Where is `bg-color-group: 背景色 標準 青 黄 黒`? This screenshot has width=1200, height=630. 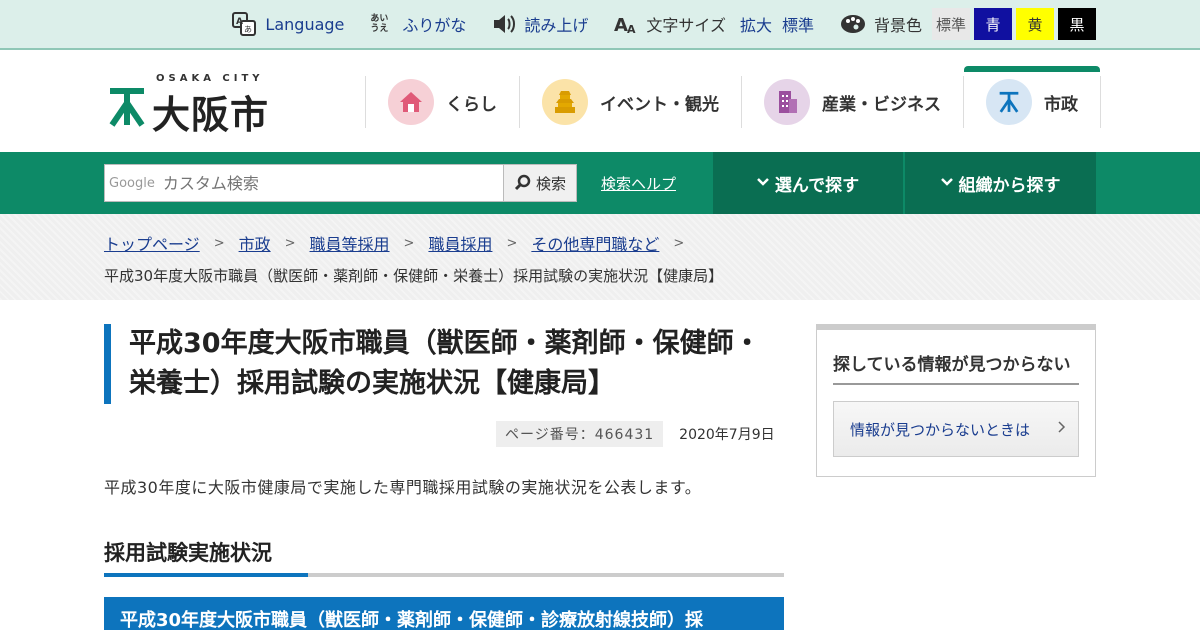 bg-color-group: 背景色 標準 青 黄 黒 is located at coordinates (968, 24).